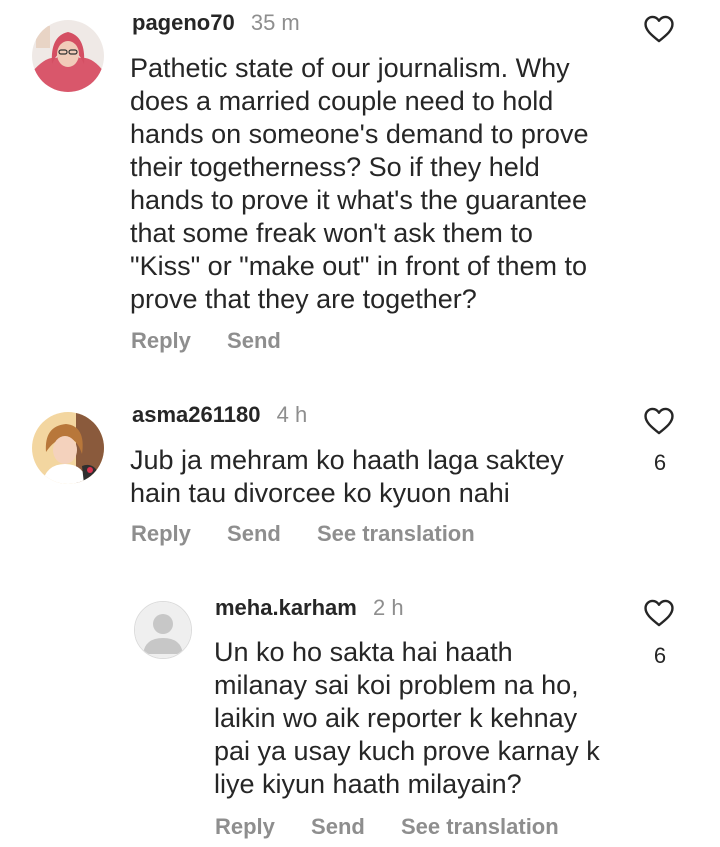 The width and height of the screenshot is (720, 847). I want to click on comment-line: liye kiyun haath milayain?, so click(368, 784).